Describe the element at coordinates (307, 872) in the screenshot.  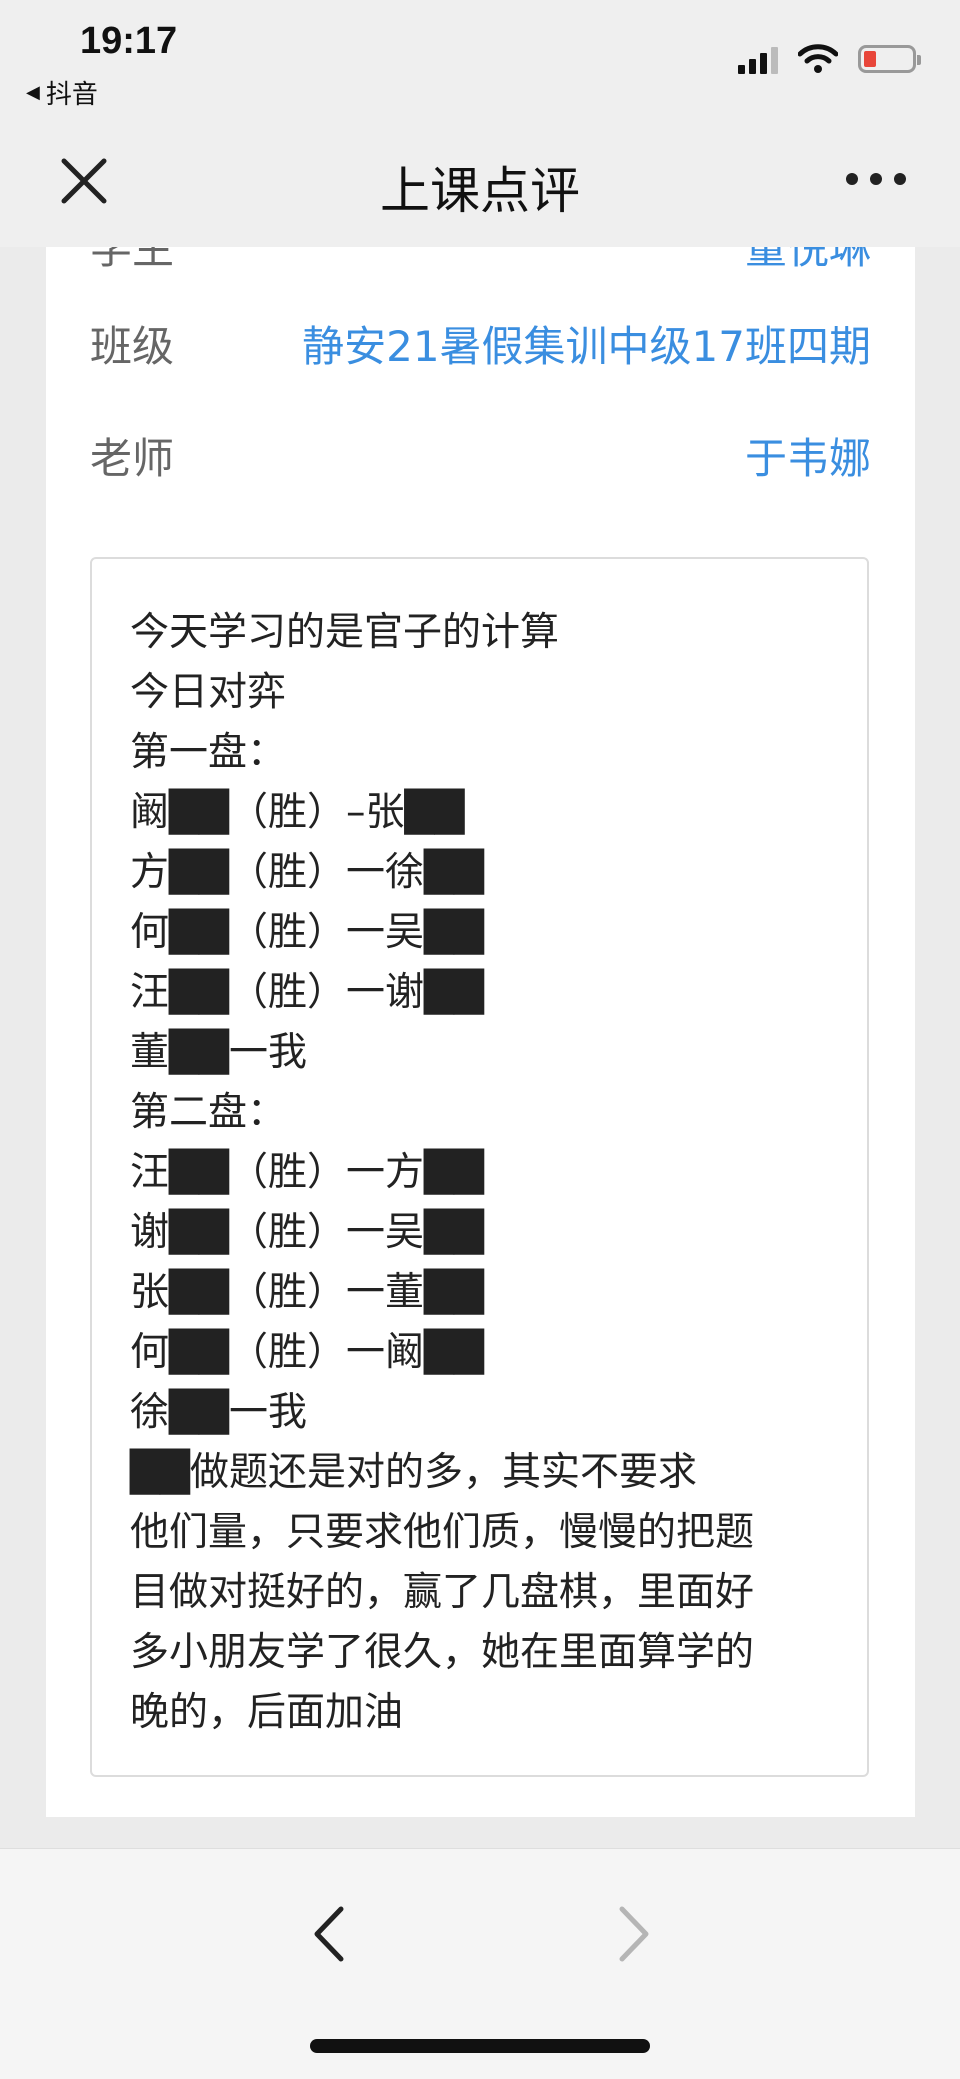
I see `comment-line: 方██（胜）一徐██` at that location.